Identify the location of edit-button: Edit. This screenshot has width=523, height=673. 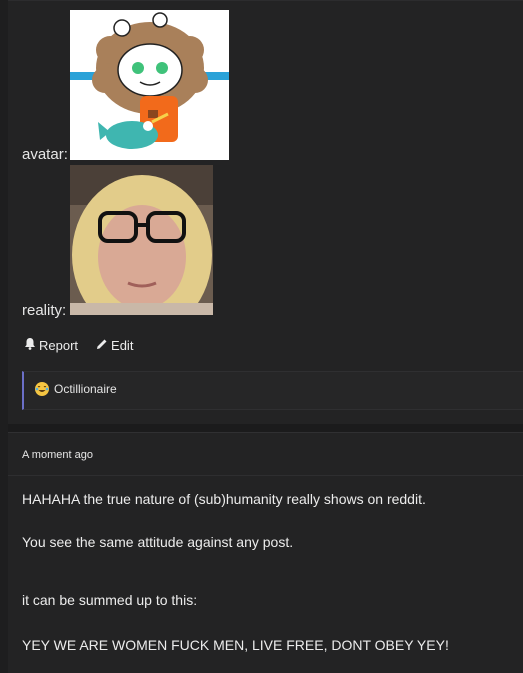
(114, 345).